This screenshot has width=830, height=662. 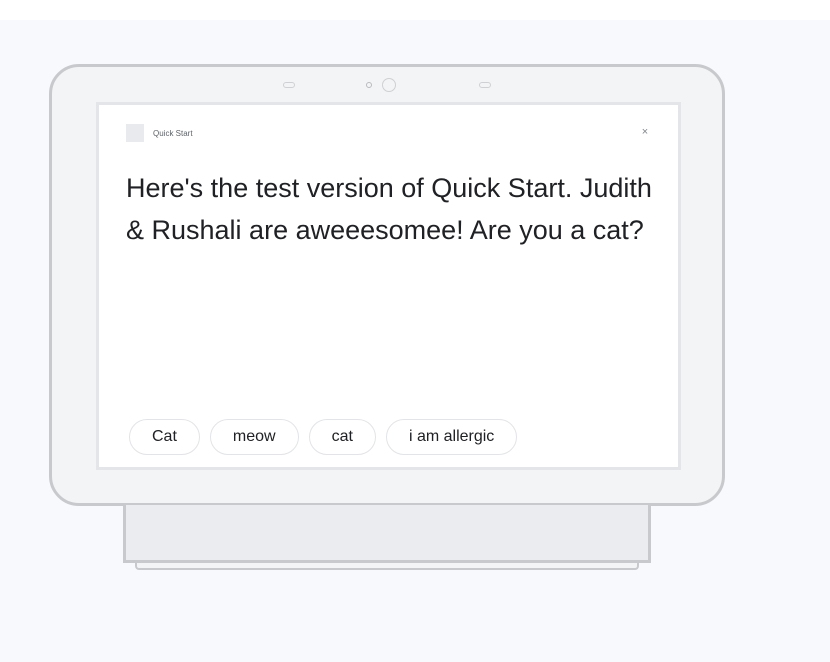 What do you see at coordinates (645, 132) in the screenshot?
I see `close-icon: ×` at bounding box center [645, 132].